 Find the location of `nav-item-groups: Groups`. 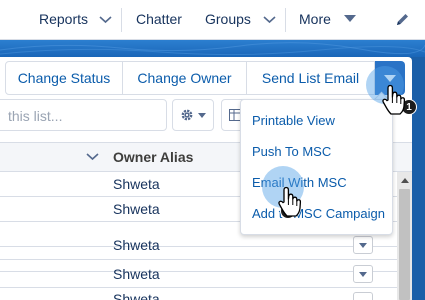

nav-item-groups: Groups is located at coordinates (228, 19).